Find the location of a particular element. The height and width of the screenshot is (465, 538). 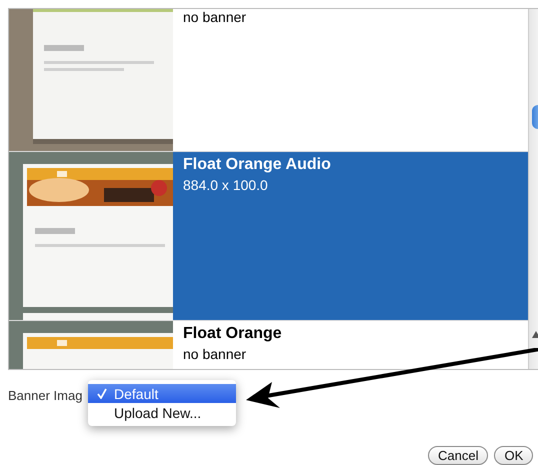

banner-name: Float Orange Audio is located at coordinates (257, 165).